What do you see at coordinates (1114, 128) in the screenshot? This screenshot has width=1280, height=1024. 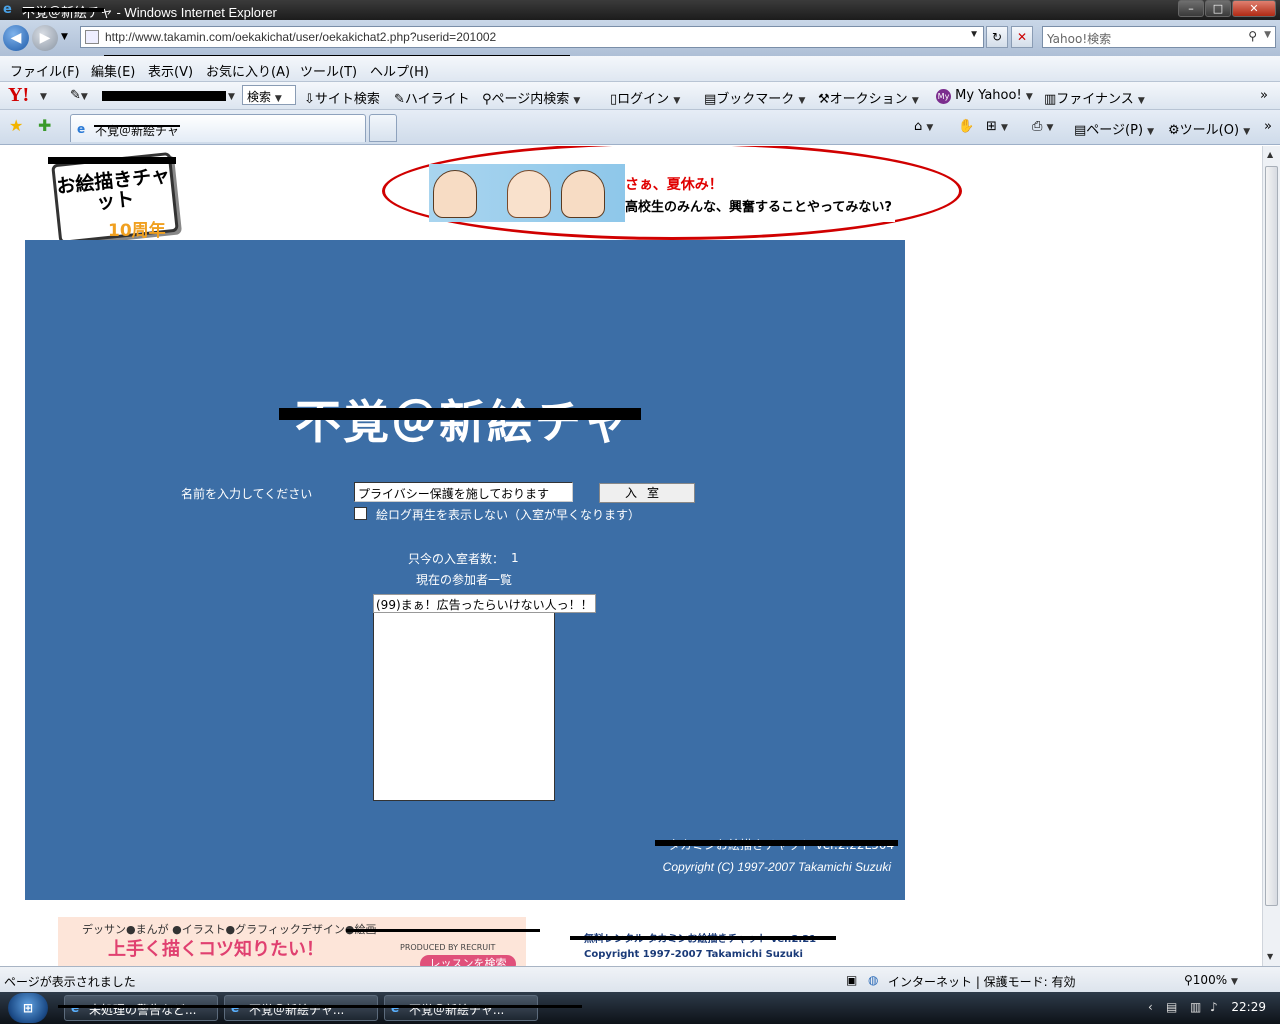 I see `page-menu-button: ▤ページ(P) ▼` at bounding box center [1114, 128].